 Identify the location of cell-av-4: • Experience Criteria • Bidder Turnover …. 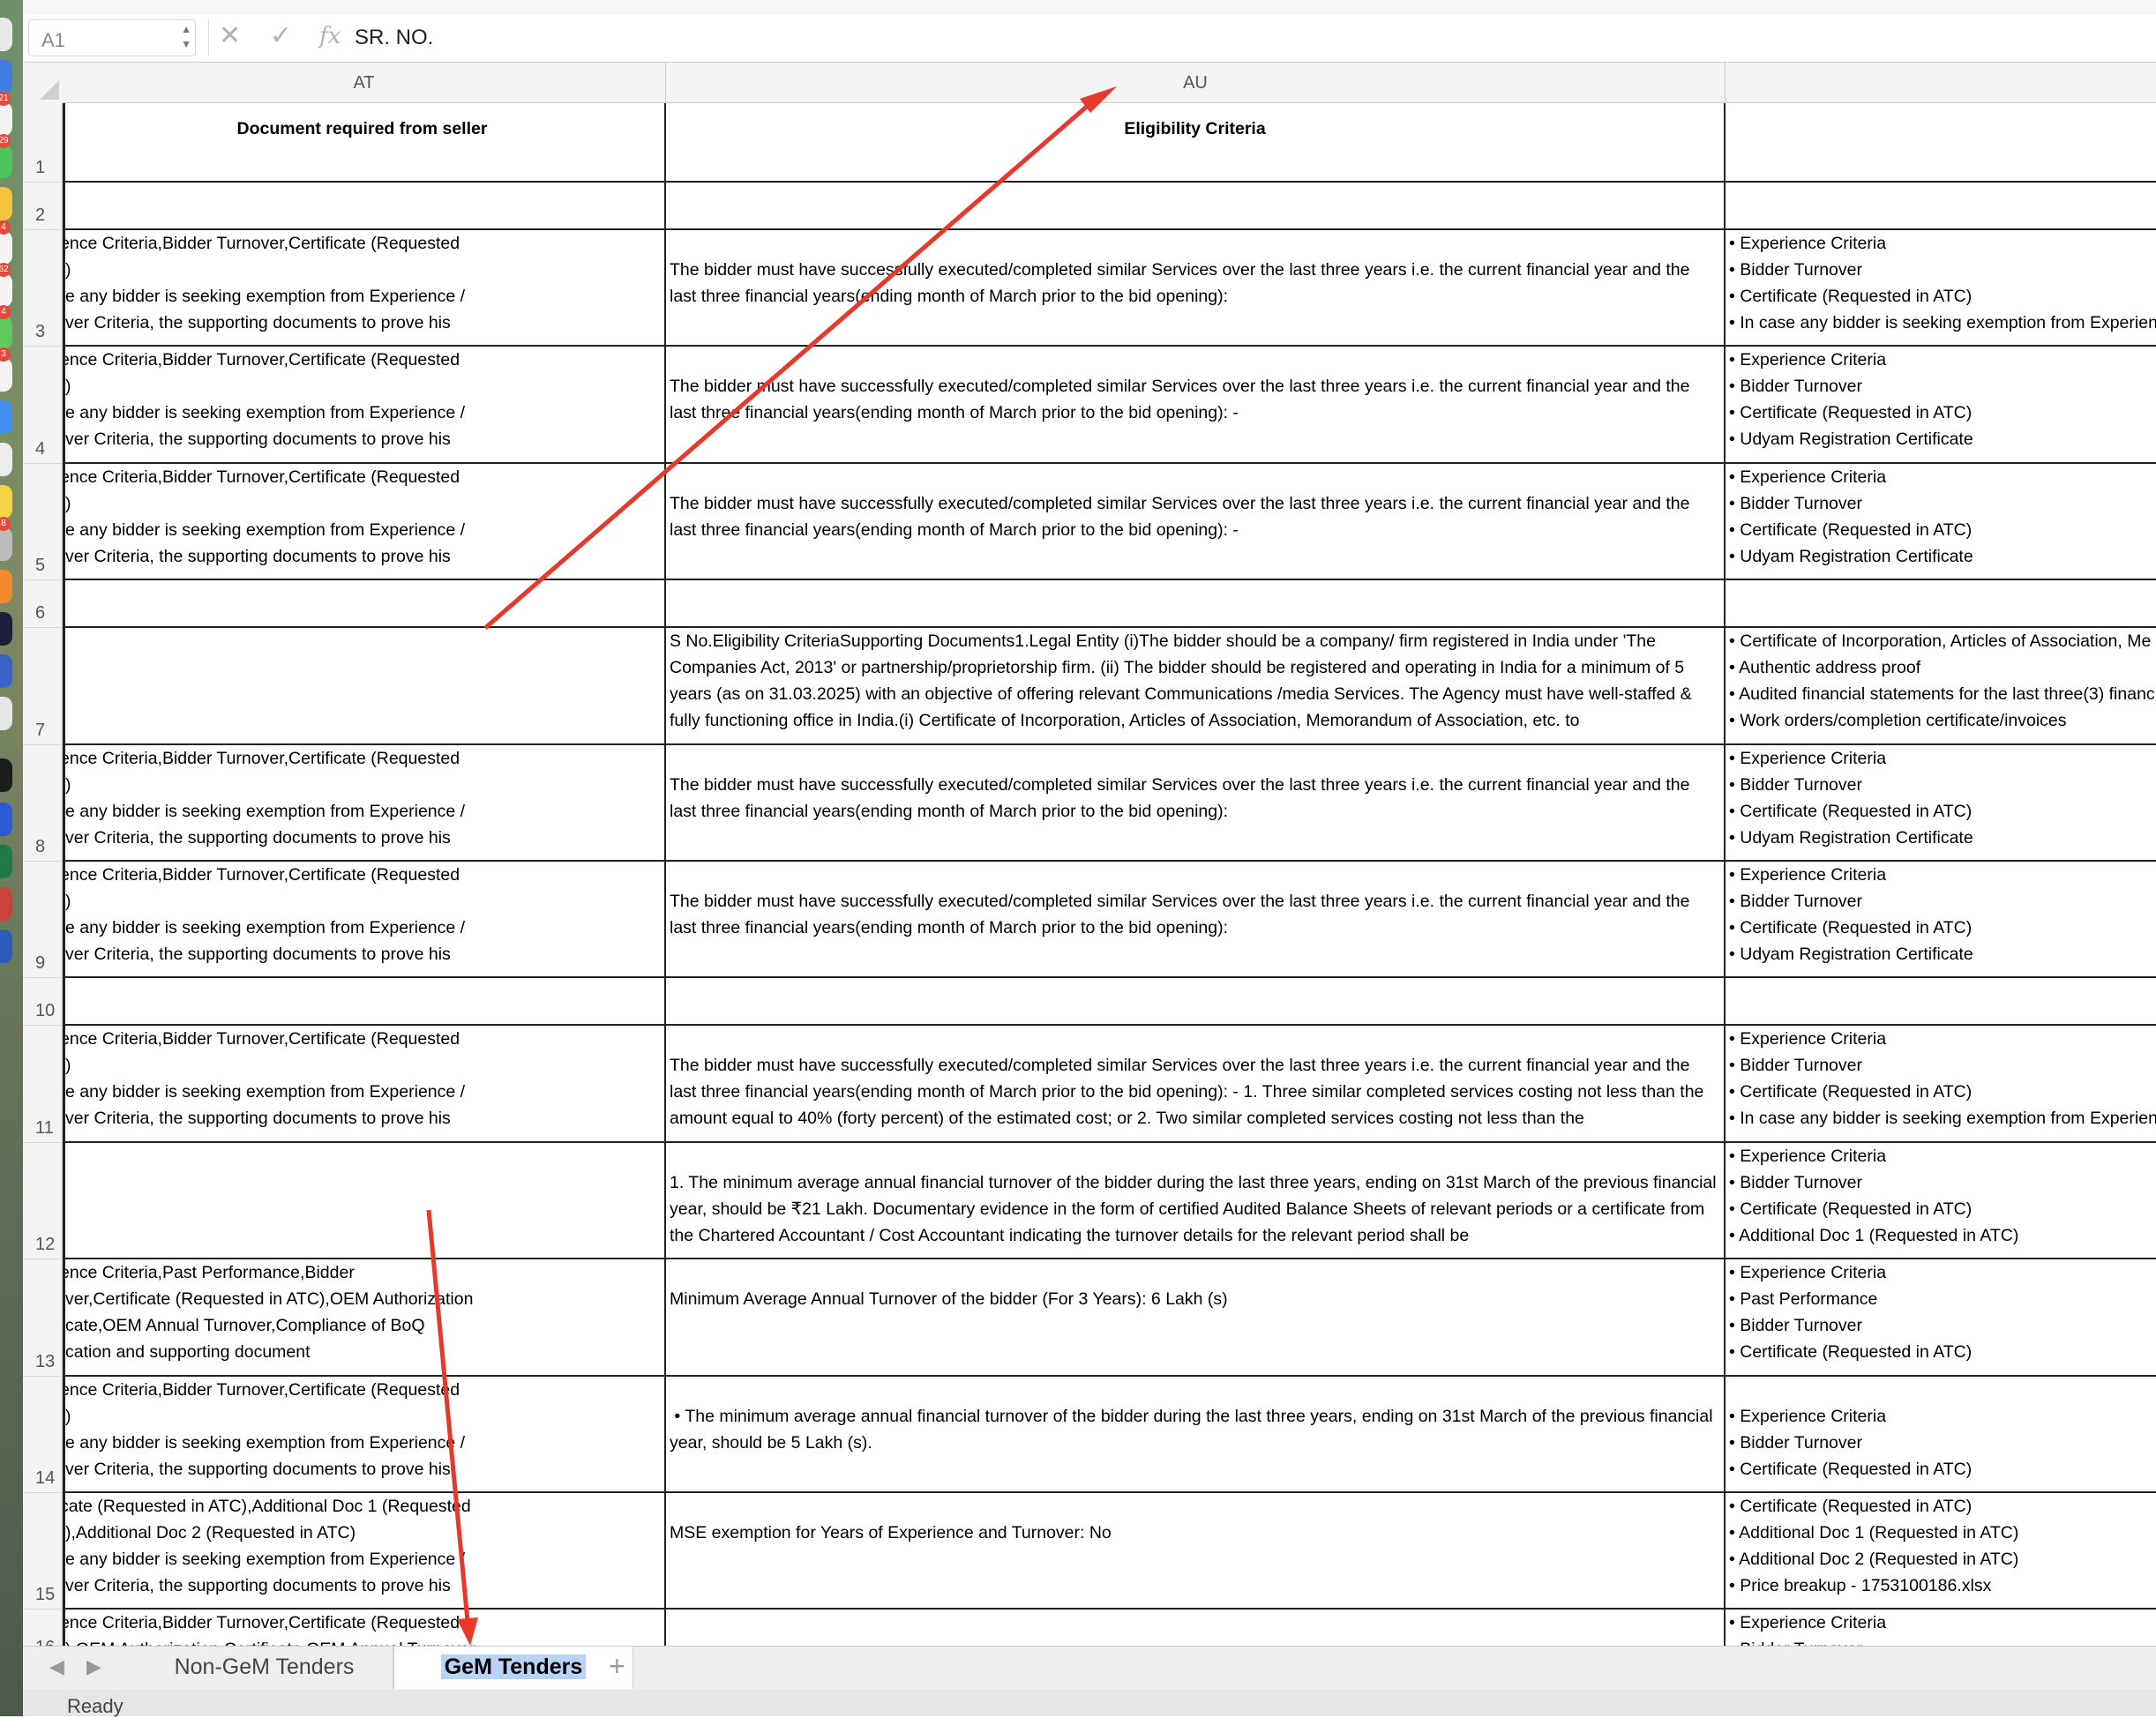
(1941, 405).